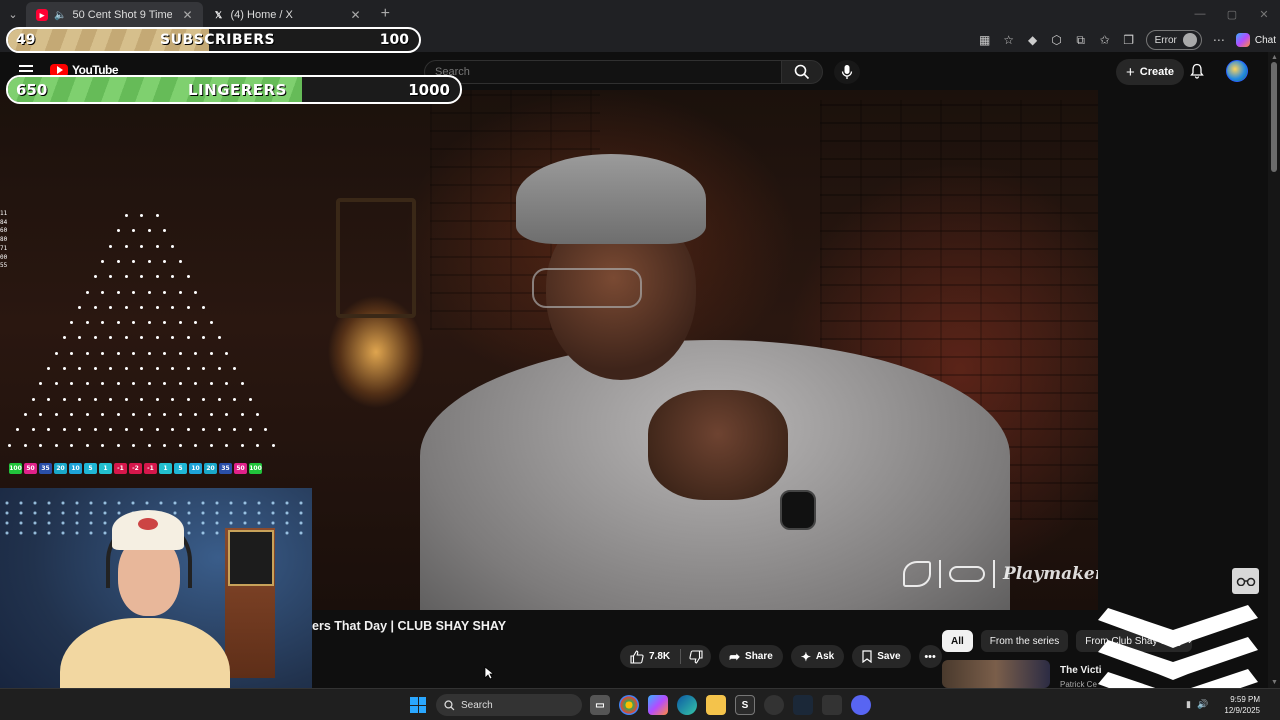 The image size is (1280, 720). I want to click on volume-icon: 🔊, so click(1202, 704).